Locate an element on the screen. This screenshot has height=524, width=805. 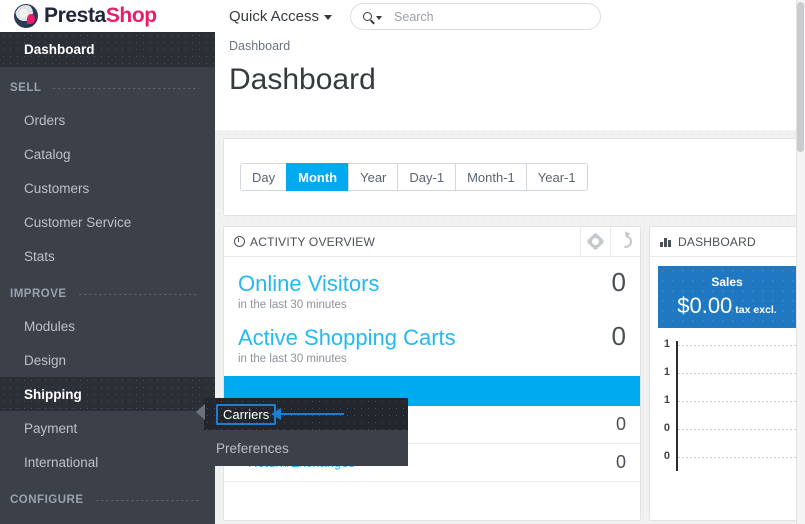
submenu-item-preferences: Preferences is located at coordinates (306, 448).